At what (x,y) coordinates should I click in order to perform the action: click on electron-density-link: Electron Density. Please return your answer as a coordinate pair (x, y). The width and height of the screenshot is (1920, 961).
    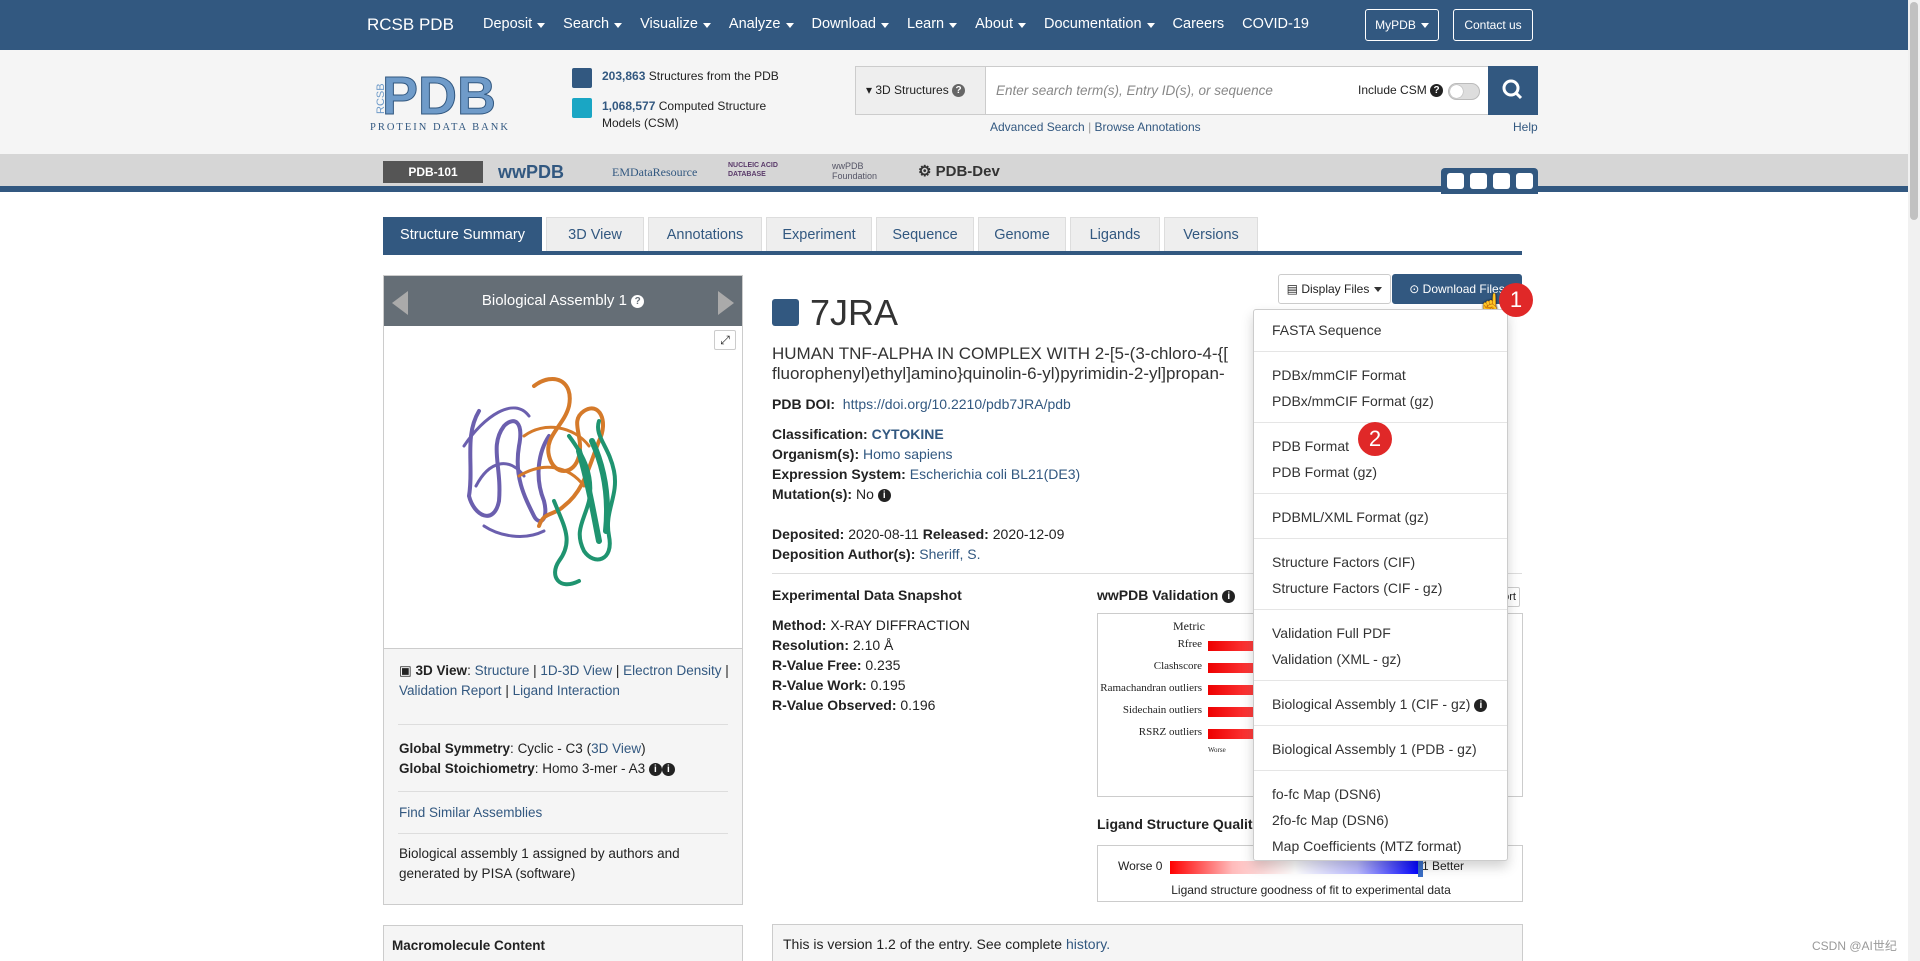
    Looking at the image, I should click on (672, 670).